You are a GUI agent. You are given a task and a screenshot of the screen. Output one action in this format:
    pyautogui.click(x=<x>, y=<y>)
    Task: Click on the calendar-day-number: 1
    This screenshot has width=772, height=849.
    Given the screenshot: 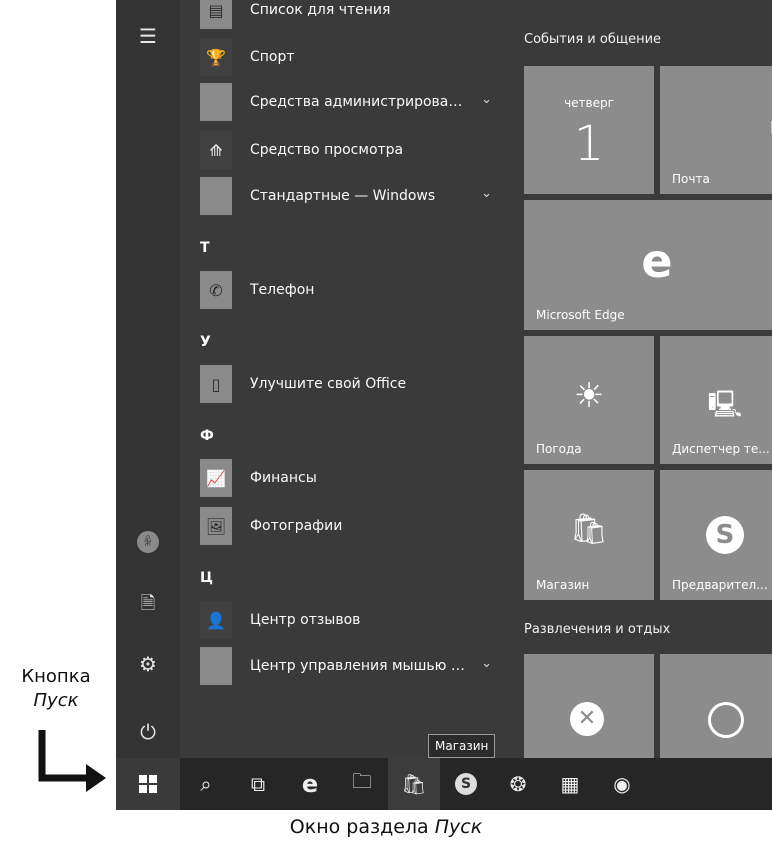 What is the action you would take?
    pyautogui.click(x=589, y=144)
    